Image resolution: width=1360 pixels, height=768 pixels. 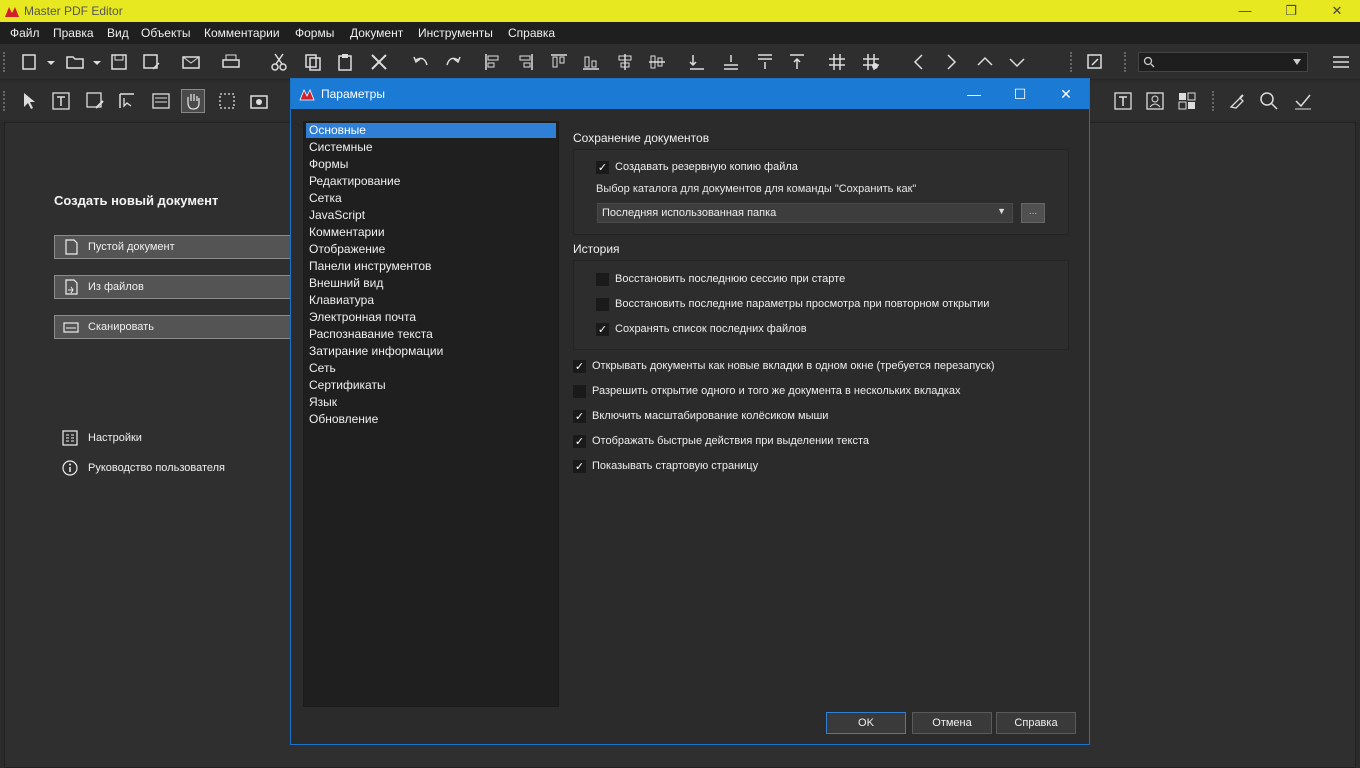 What do you see at coordinates (951, 62) in the screenshot?
I see `next-page-icon` at bounding box center [951, 62].